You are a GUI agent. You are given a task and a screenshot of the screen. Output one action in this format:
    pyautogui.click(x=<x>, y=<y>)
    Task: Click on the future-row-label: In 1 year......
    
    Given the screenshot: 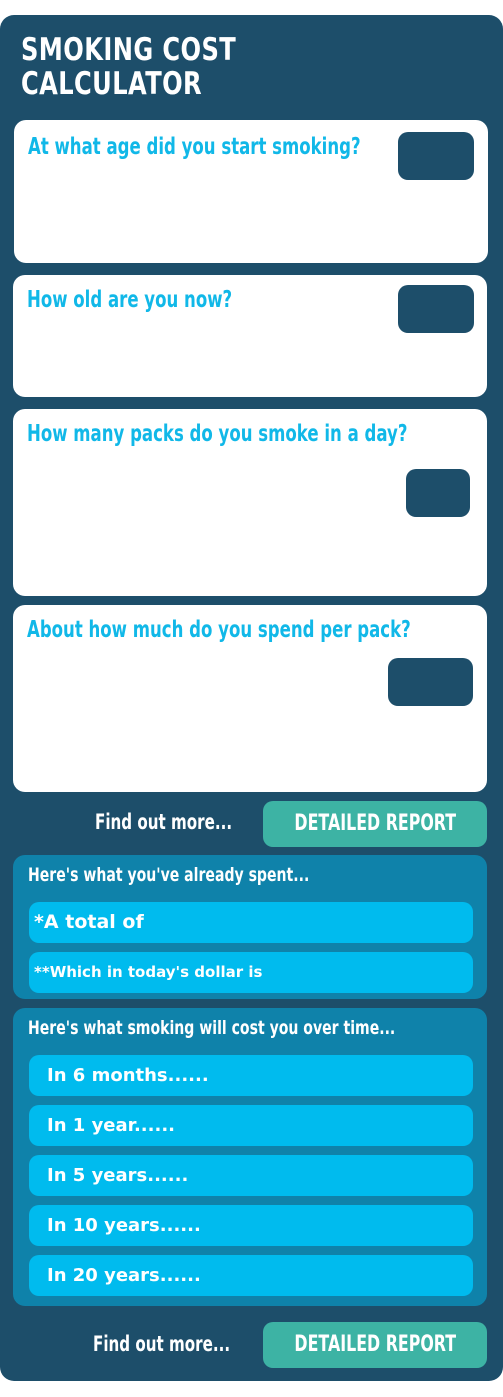 What is the action you would take?
    pyautogui.click(x=111, y=1125)
    